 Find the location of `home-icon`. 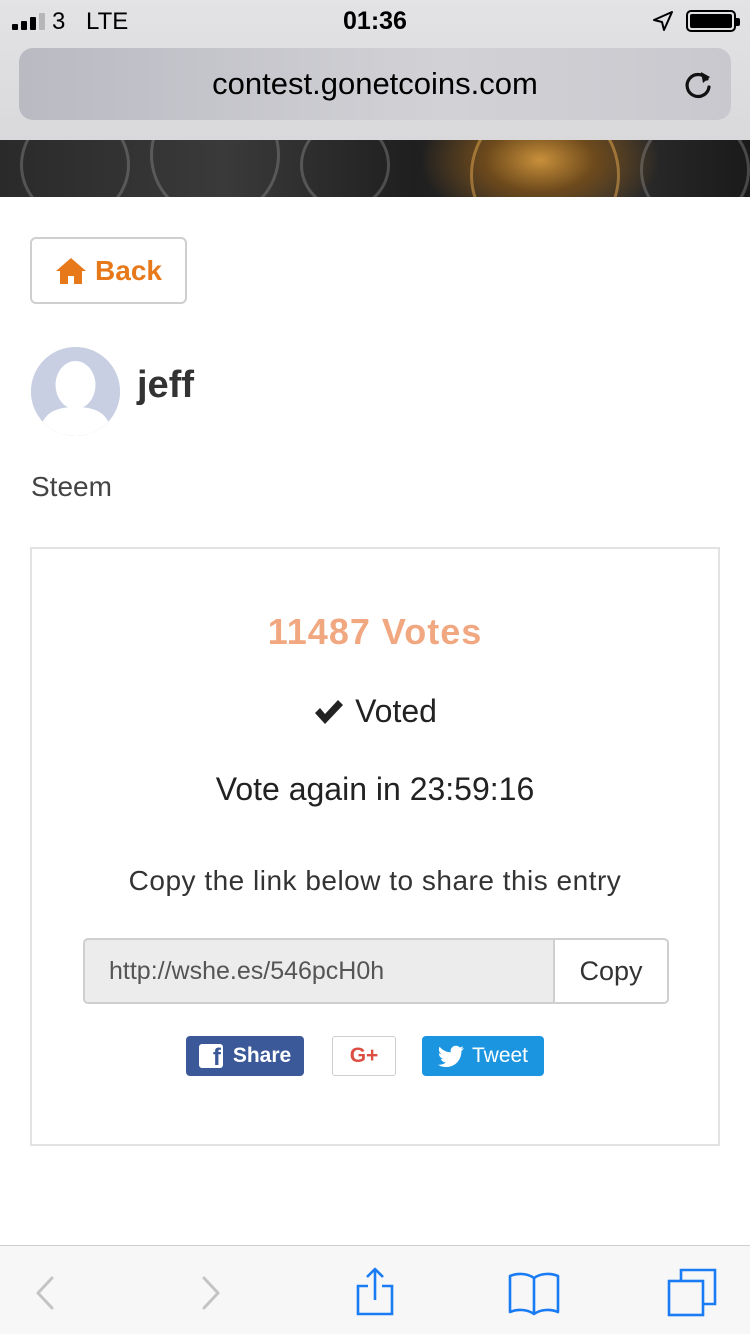

home-icon is located at coordinates (71, 270).